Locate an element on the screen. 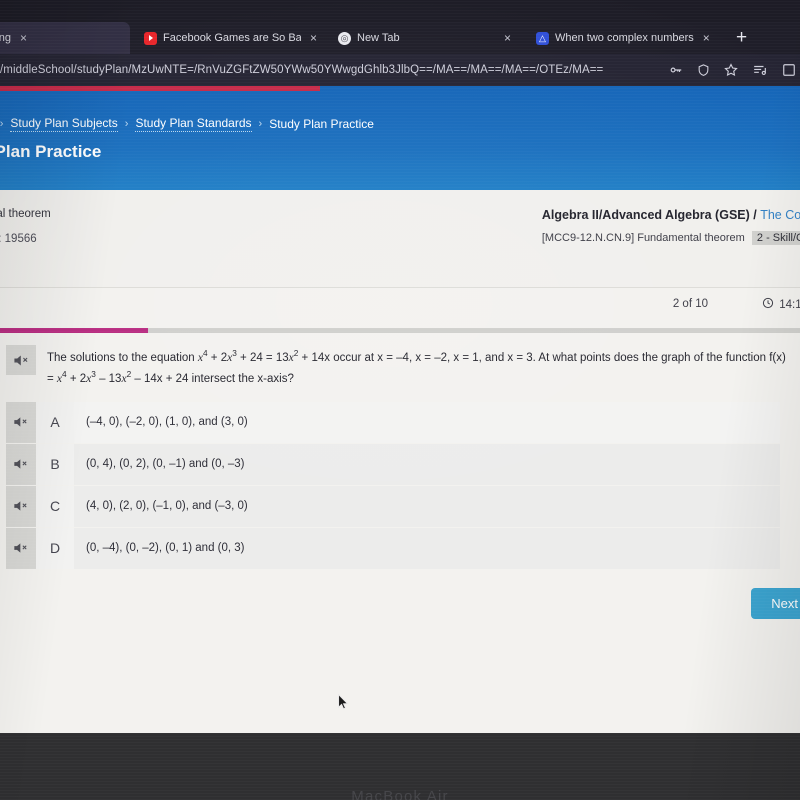 The width and height of the screenshot is (800, 800). breadcrumb-item-study-plan-standards: Study Plan Standards is located at coordinates (193, 124).